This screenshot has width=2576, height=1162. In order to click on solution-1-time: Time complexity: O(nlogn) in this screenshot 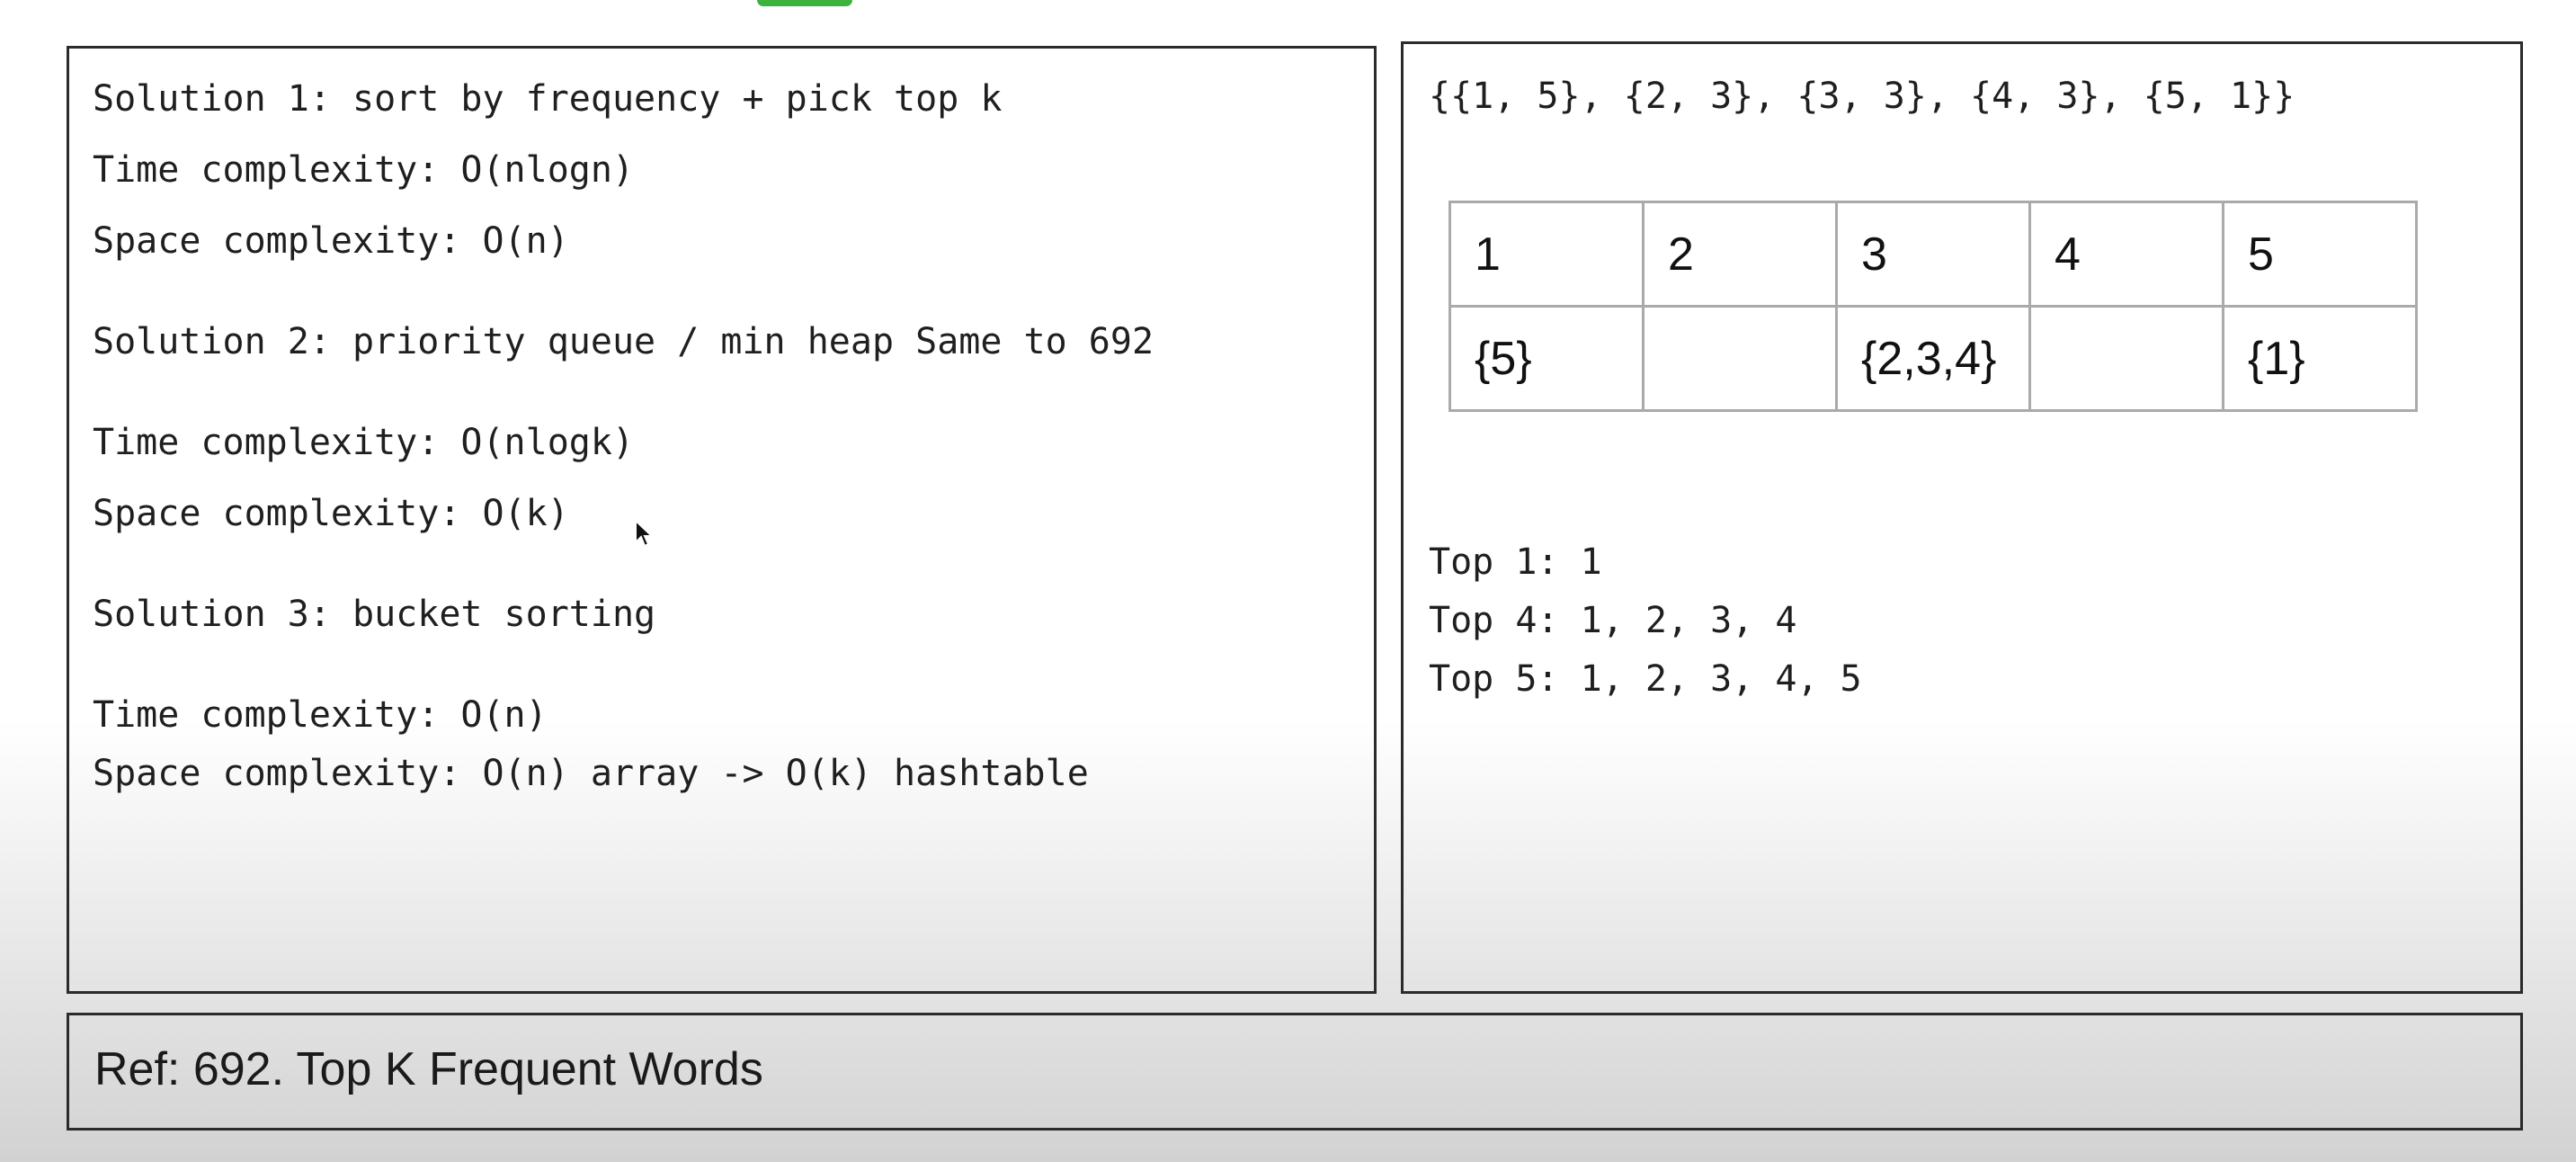, I will do `click(364, 170)`.